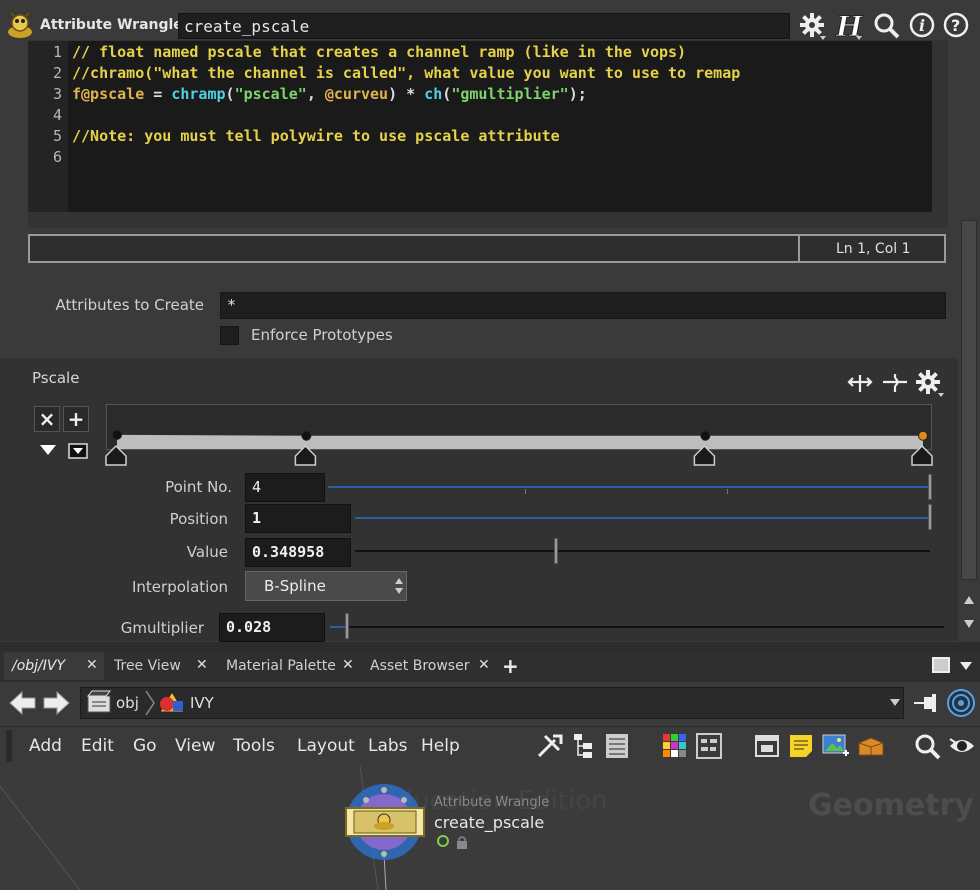  I want to click on parameter-scrollbar-thumb, so click(969, 400).